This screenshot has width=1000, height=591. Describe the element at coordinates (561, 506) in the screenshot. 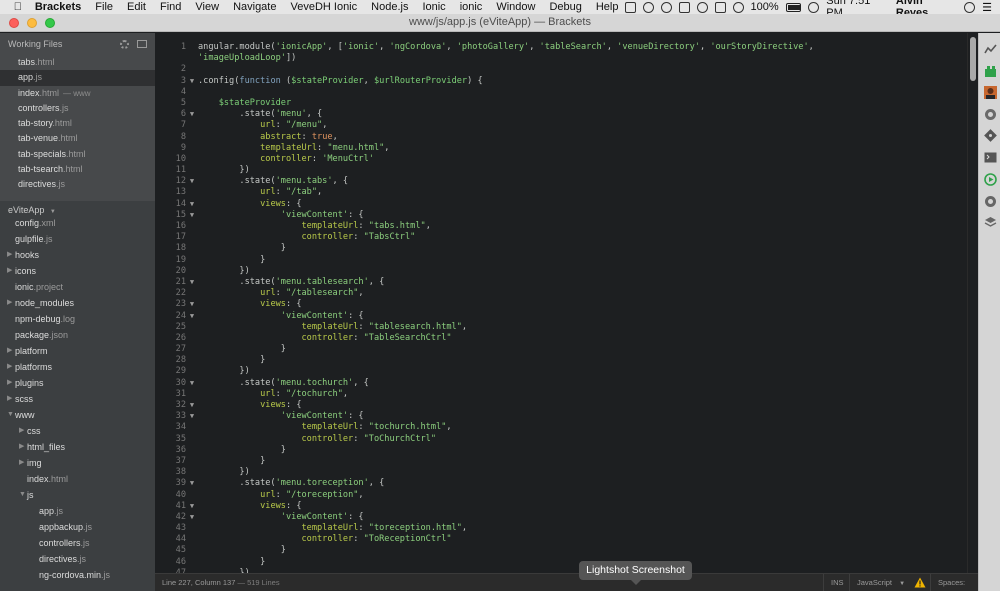

I see `code-line: 41 ▼ views: {` at that location.